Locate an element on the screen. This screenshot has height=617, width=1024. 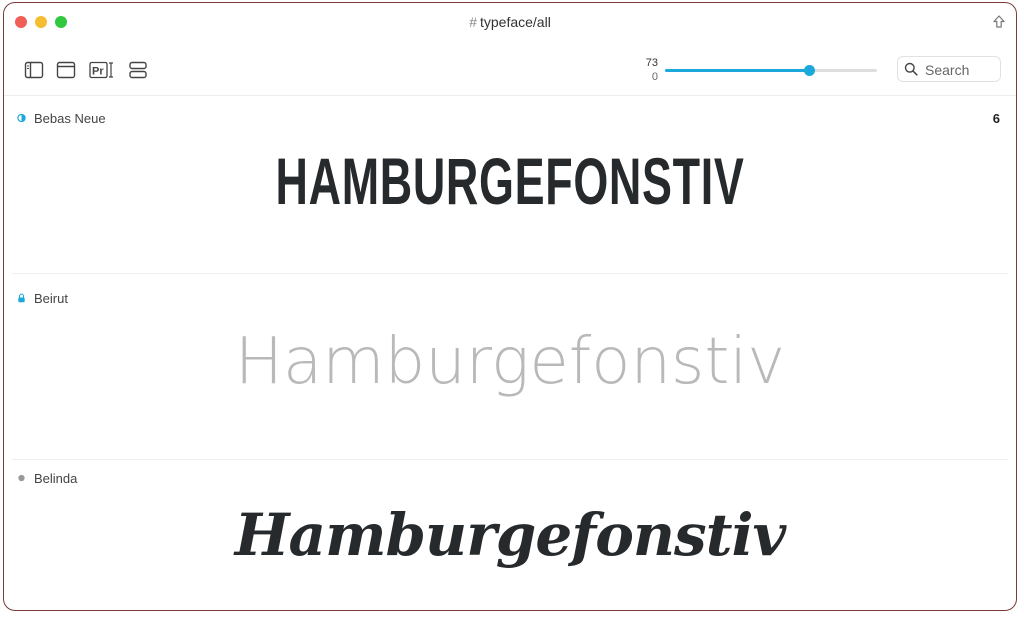
list-view-icon is located at coordinates (138, 70).